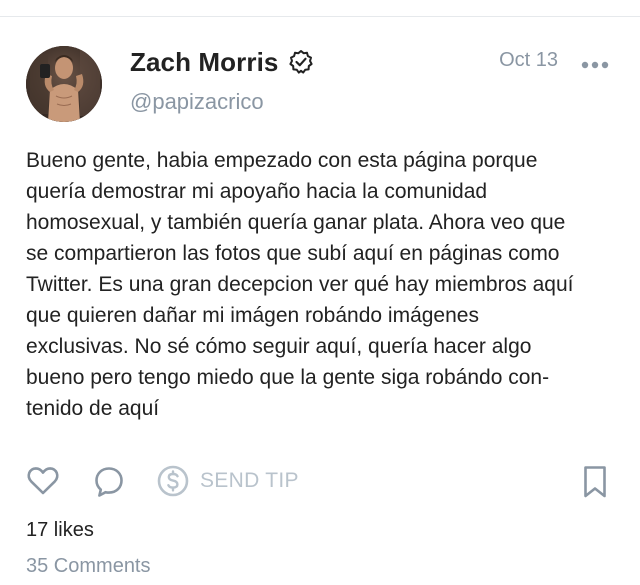  What do you see at coordinates (109, 482) in the screenshot?
I see `comment-bubble-icon` at bounding box center [109, 482].